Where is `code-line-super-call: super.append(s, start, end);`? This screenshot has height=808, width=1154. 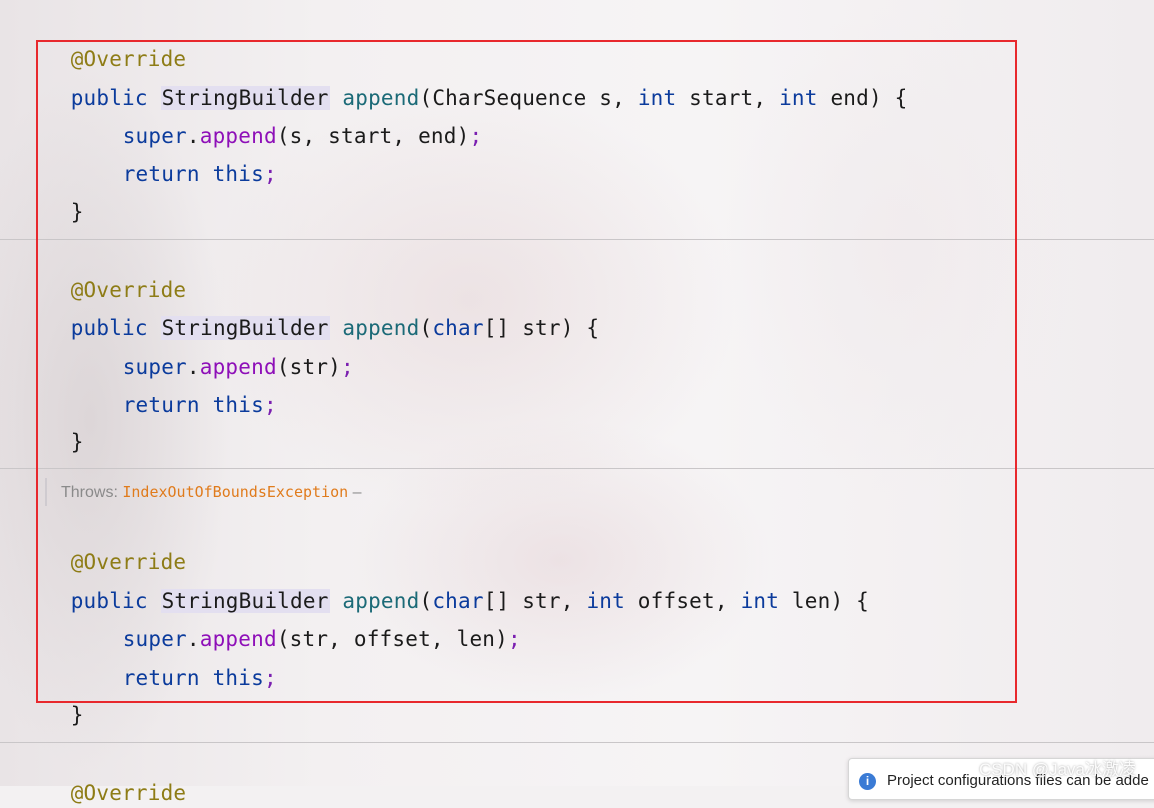
code-line-super-call: super.append(s, start, end); is located at coordinates (263, 119).